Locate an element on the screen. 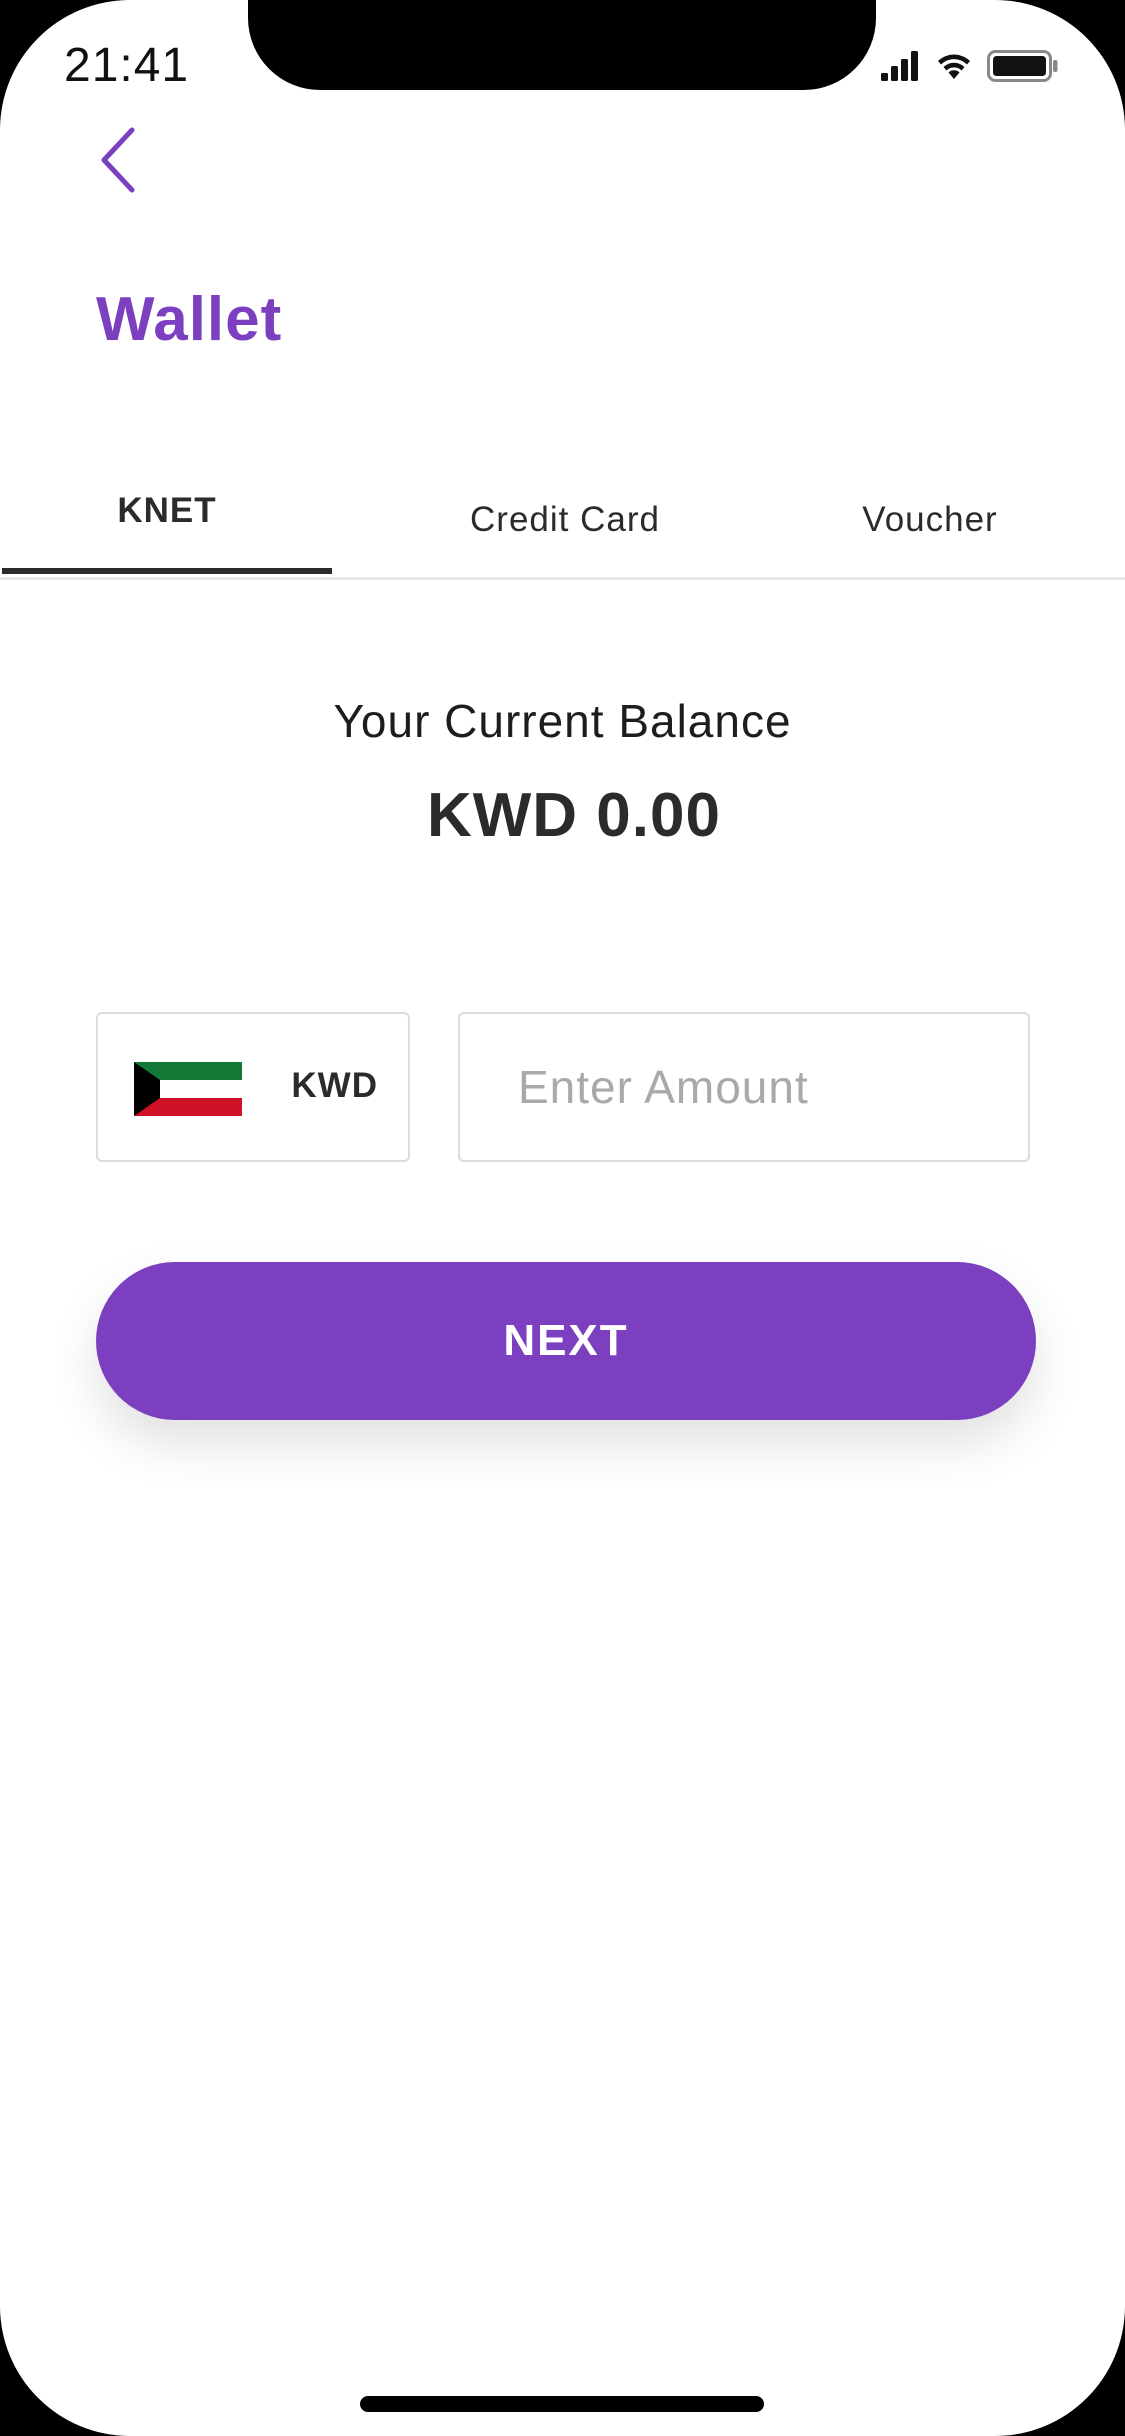 The width and height of the screenshot is (1125, 2436). amount-field is located at coordinates (744, 1087).